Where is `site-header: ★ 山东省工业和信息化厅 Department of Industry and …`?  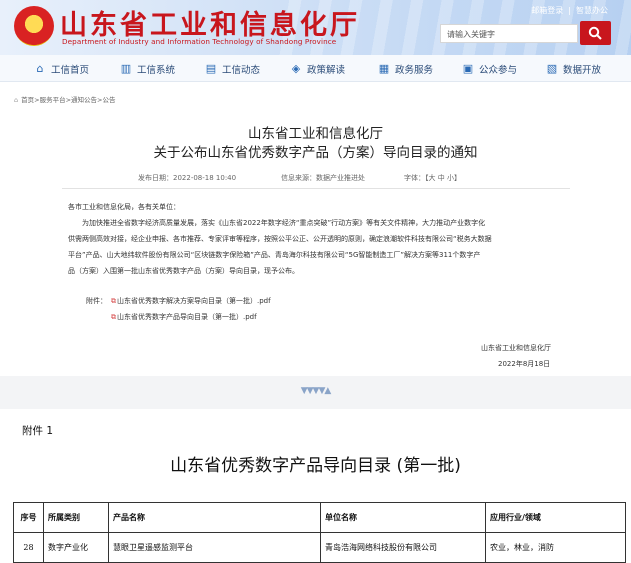
site-header: ★ 山东省工业和信息化厅 Department of Industry and … is located at coordinates (315, 27).